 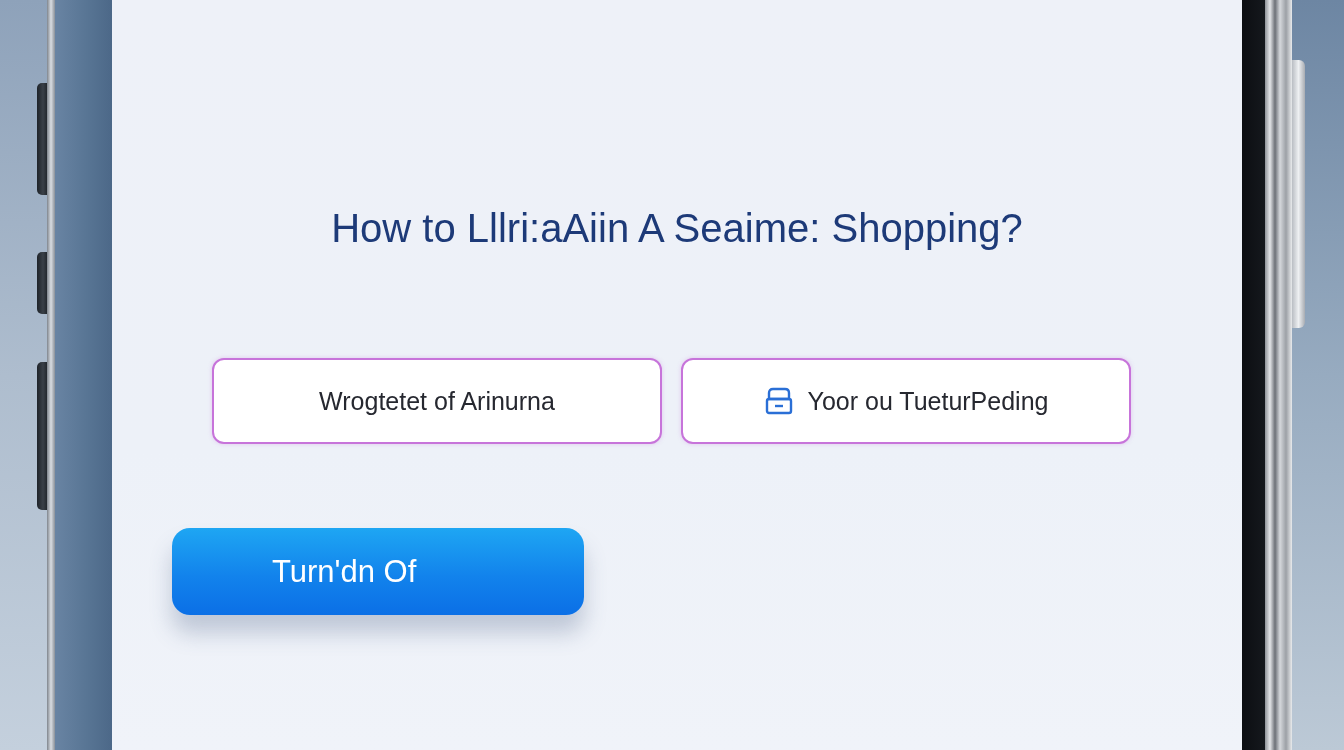 What do you see at coordinates (906, 401) in the screenshot?
I see `option-button: Yoor ou TueturPeding` at bounding box center [906, 401].